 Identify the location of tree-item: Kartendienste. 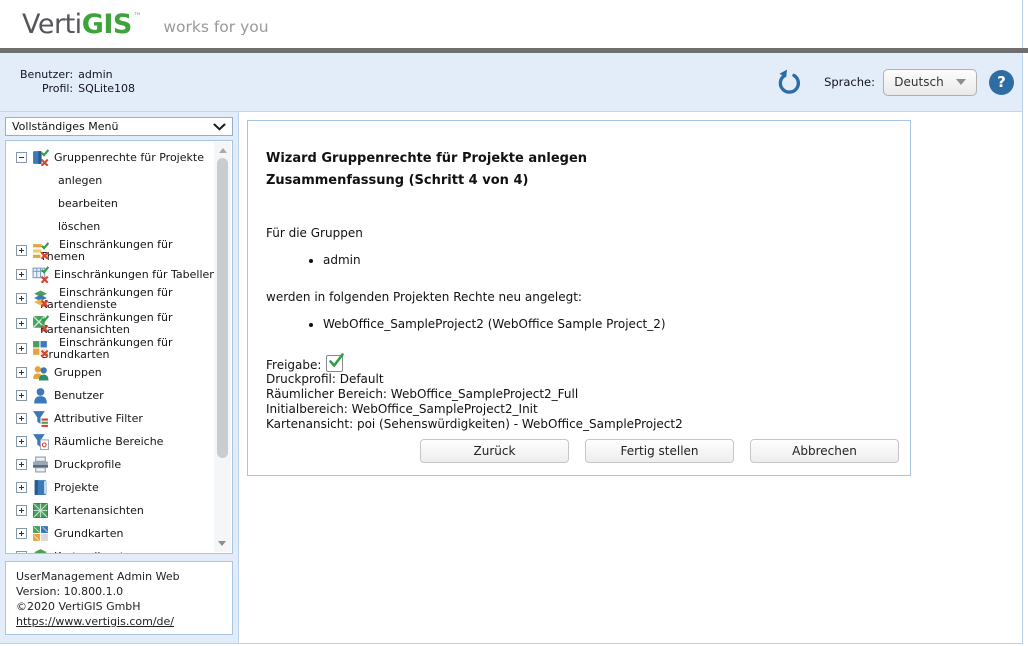
(110, 549).